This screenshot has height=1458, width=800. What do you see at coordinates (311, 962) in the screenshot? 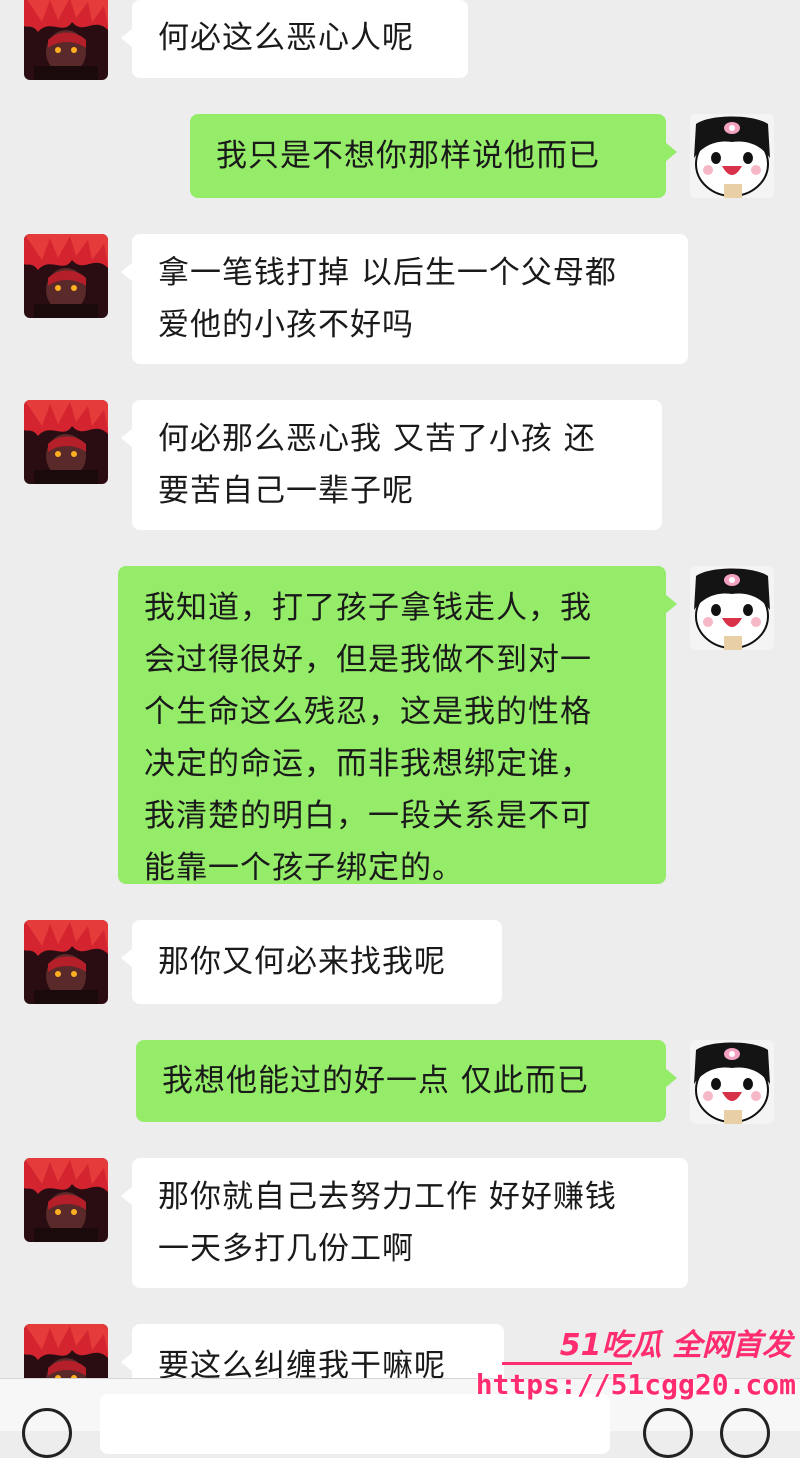
I see `message-bubble: 那你又何必来找我呢` at bounding box center [311, 962].